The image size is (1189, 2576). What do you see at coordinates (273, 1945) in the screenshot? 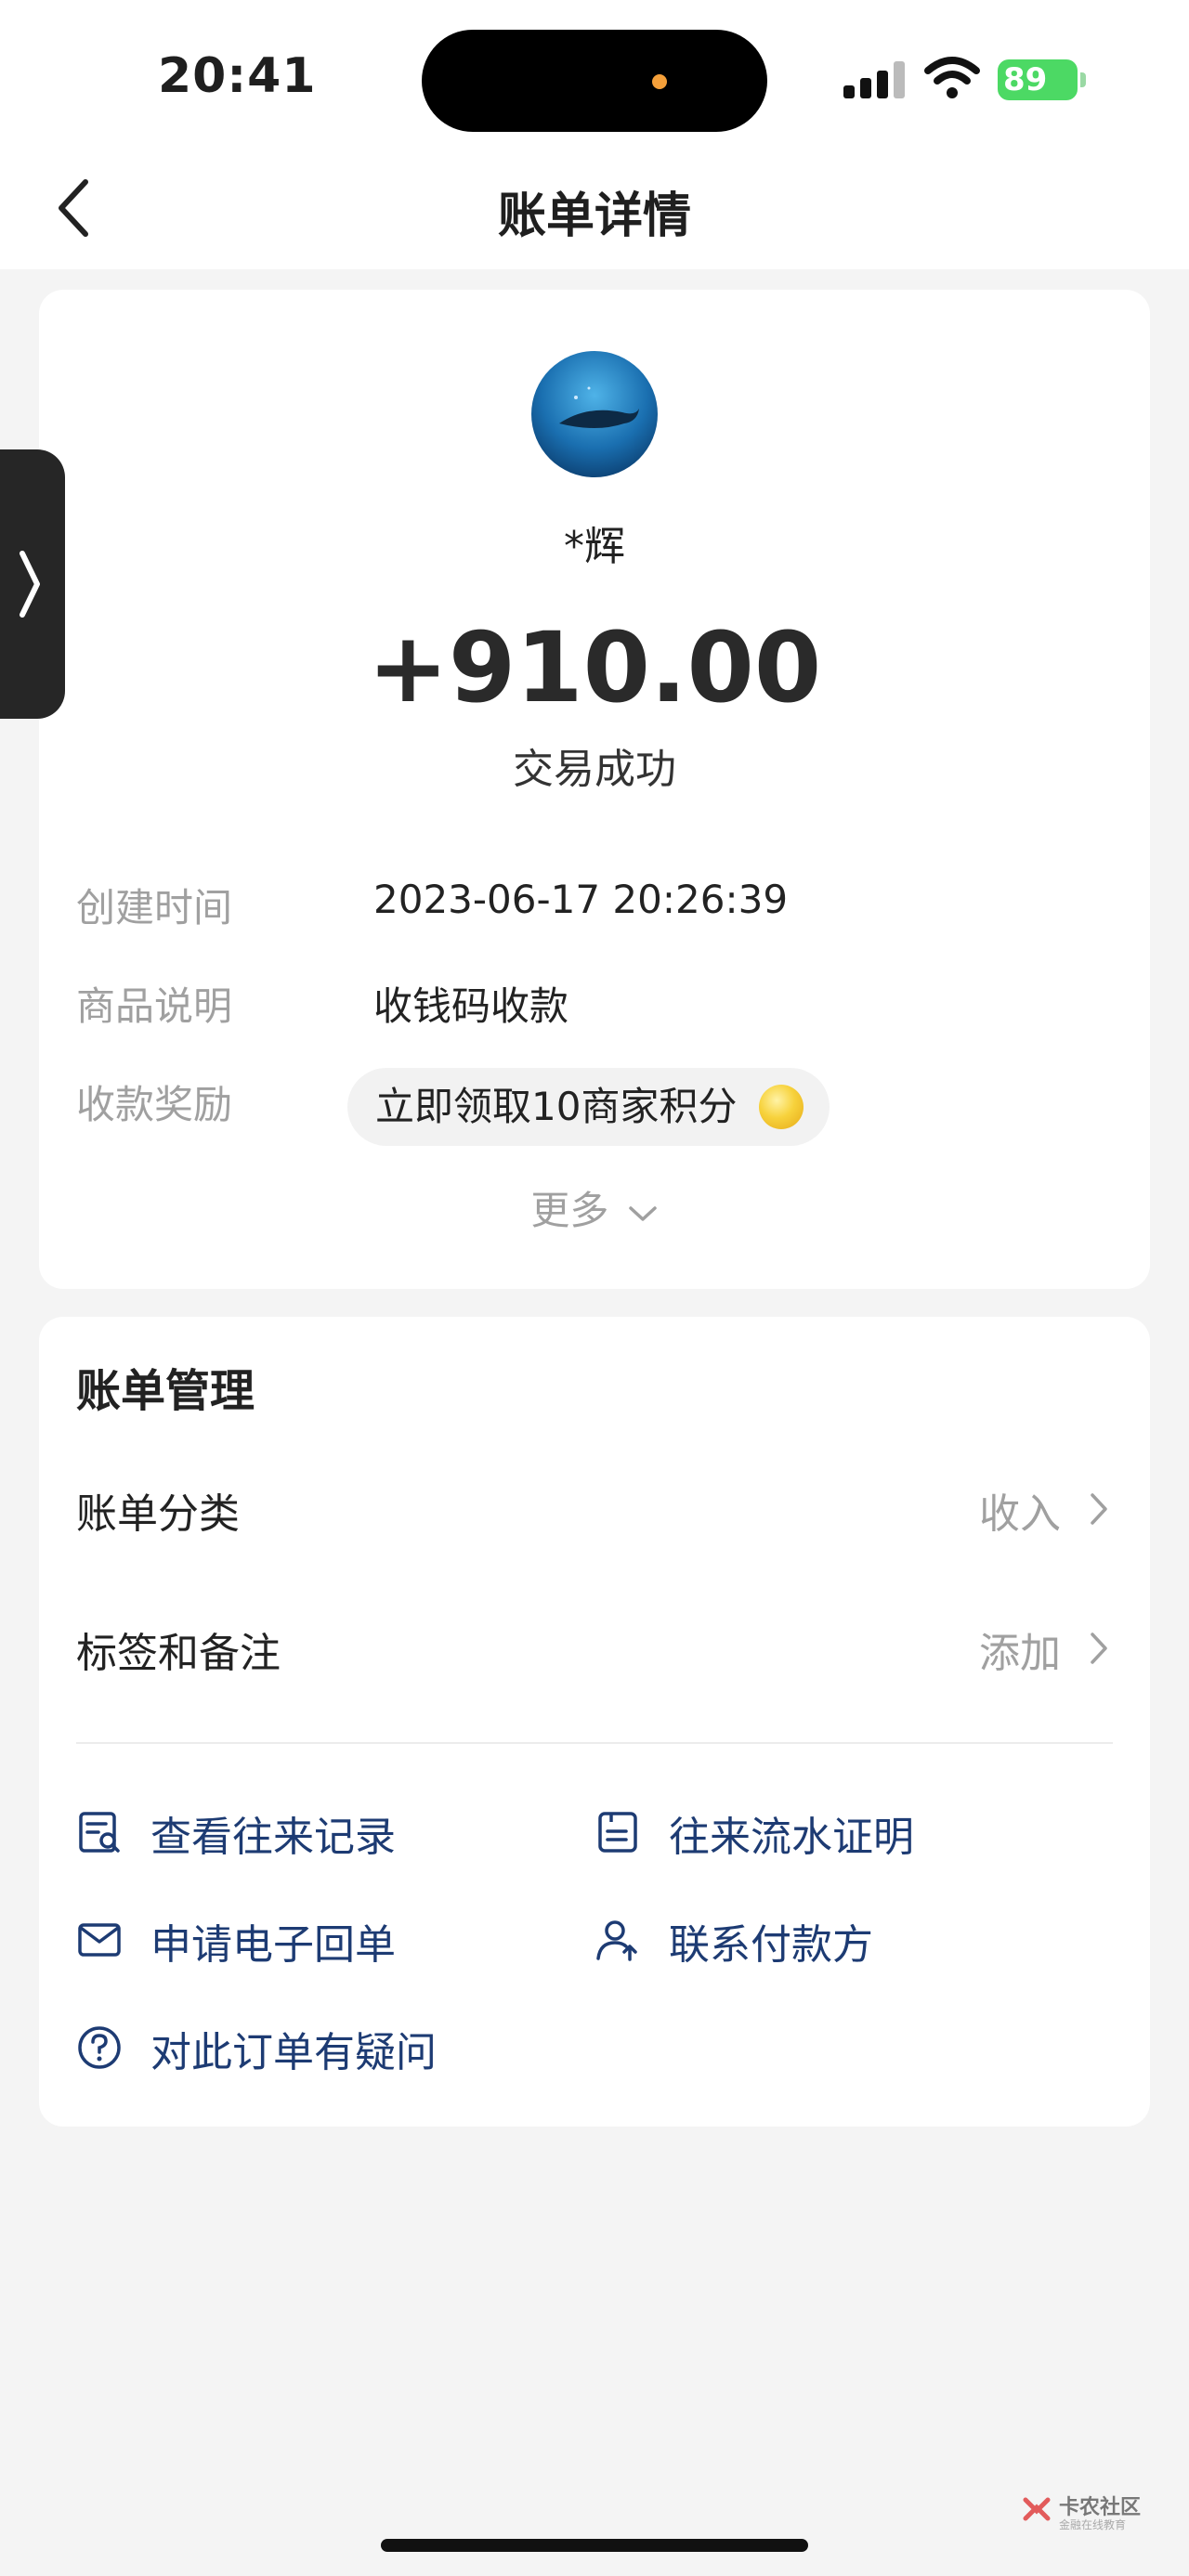
I see `e-receipt-label: 申请电子回单` at bounding box center [273, 1945].